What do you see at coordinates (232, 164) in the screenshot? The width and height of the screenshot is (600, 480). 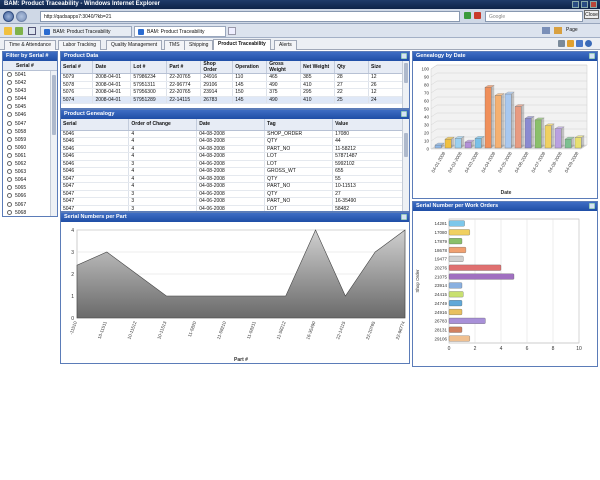 I see `table-row: 5046 3 04-06-2008 LOT 5992102` at bounding box center [232, 164].